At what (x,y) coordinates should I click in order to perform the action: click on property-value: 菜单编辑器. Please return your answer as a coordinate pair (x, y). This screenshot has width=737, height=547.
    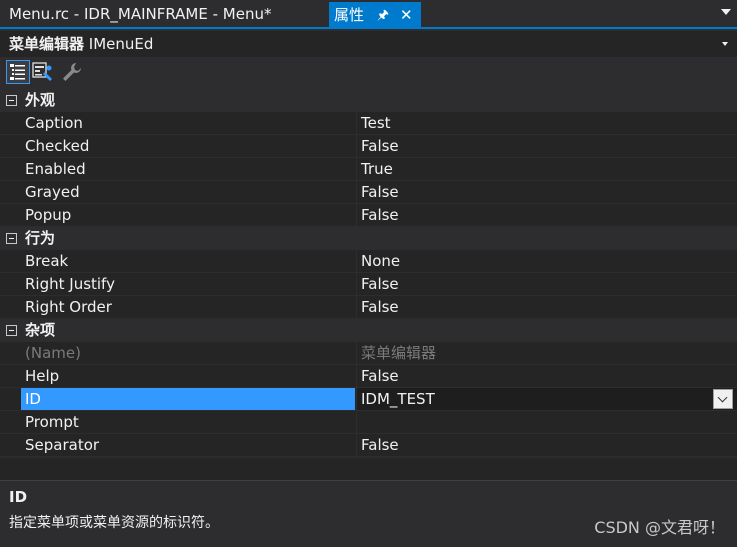
    Looking at the image, I should click on (546, 353).